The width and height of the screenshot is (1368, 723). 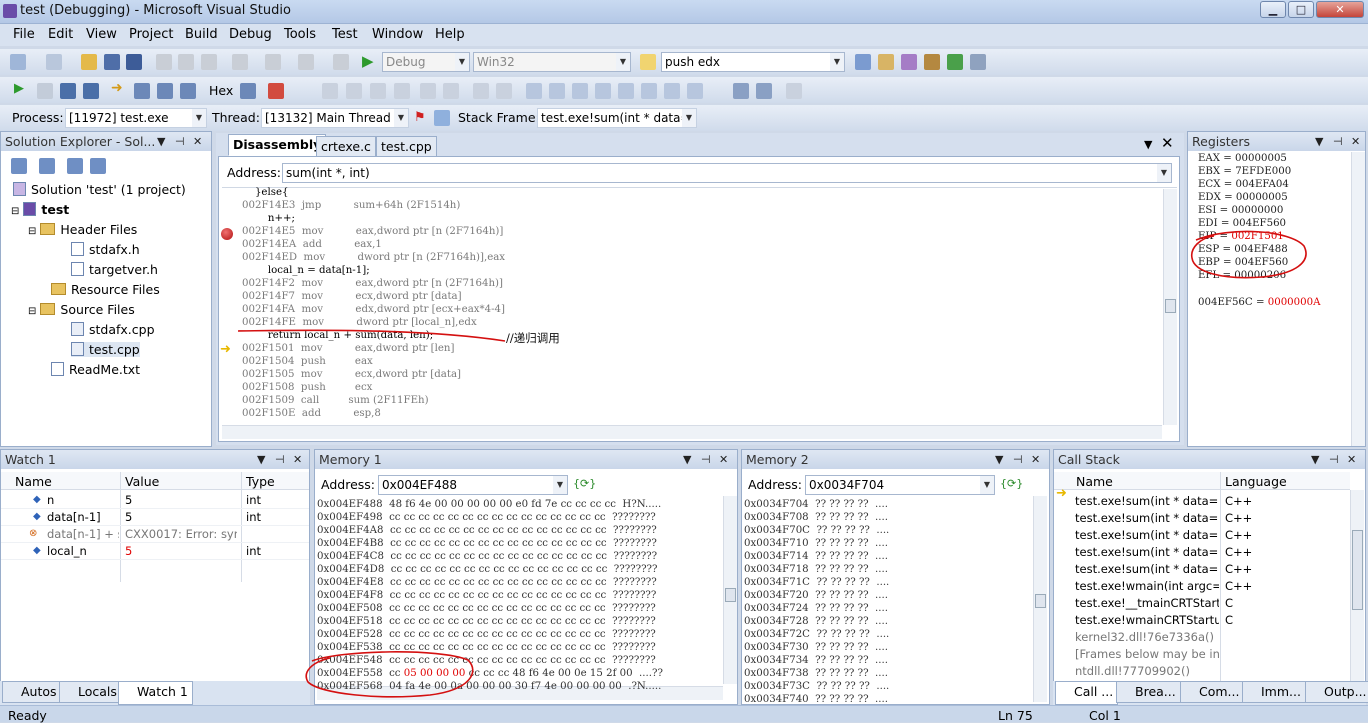 I want to click on copy-icon, so click(x=186, y=62).